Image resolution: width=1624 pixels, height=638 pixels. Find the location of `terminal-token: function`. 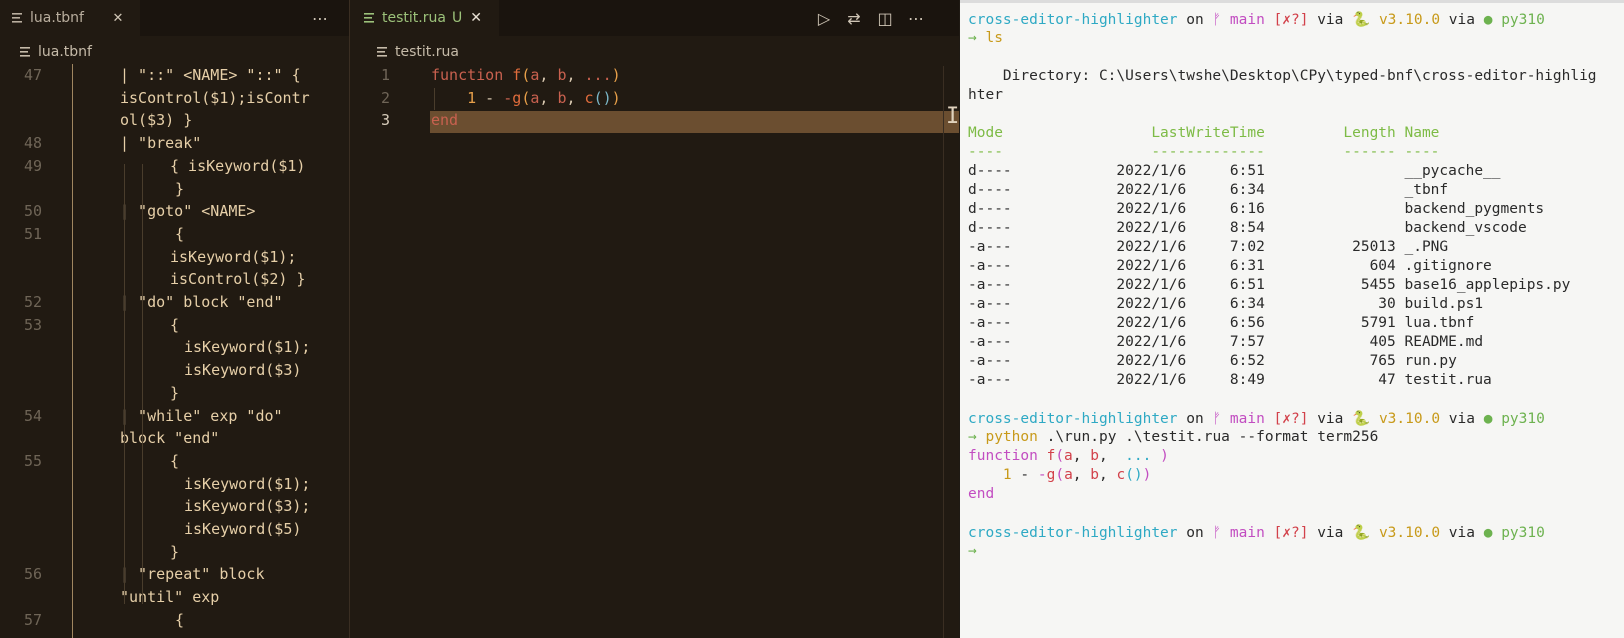

terminal-token: function is located at coordinates (1007, 456).